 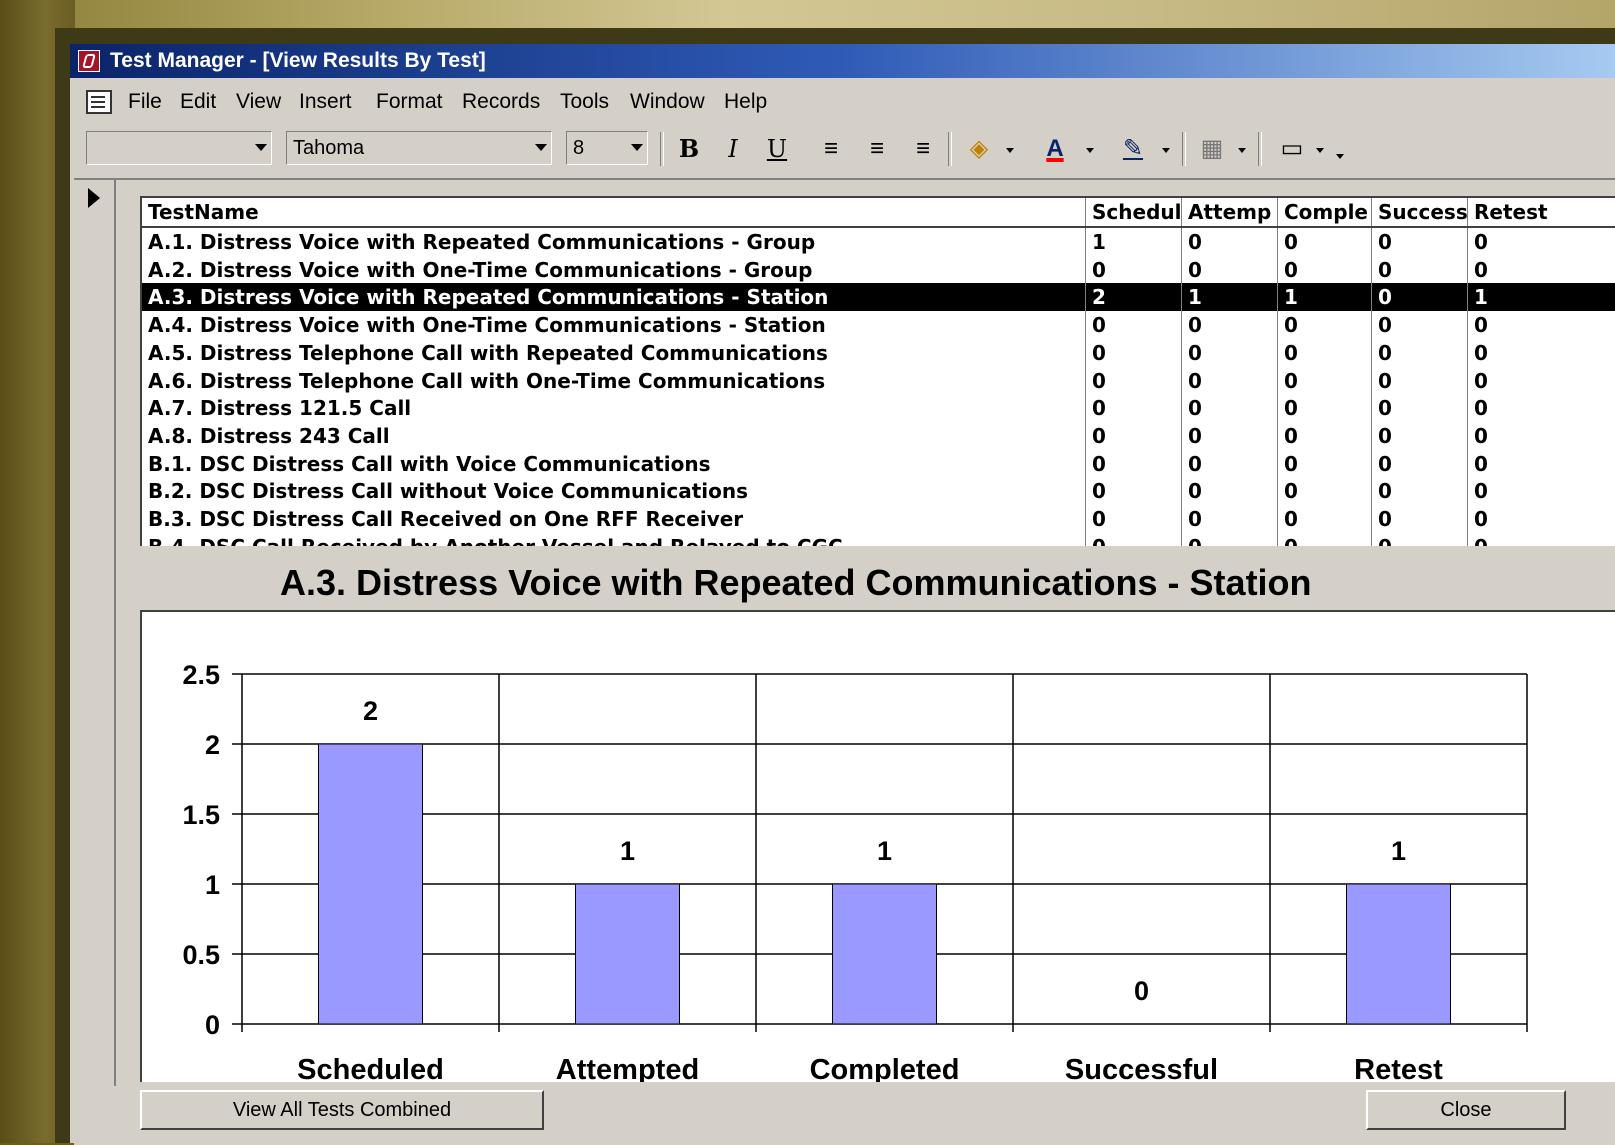 What do you see at coordinates (607, 148) in the screenshot?
I see `font-size-combo: 8` at bounding box center [607, 148].